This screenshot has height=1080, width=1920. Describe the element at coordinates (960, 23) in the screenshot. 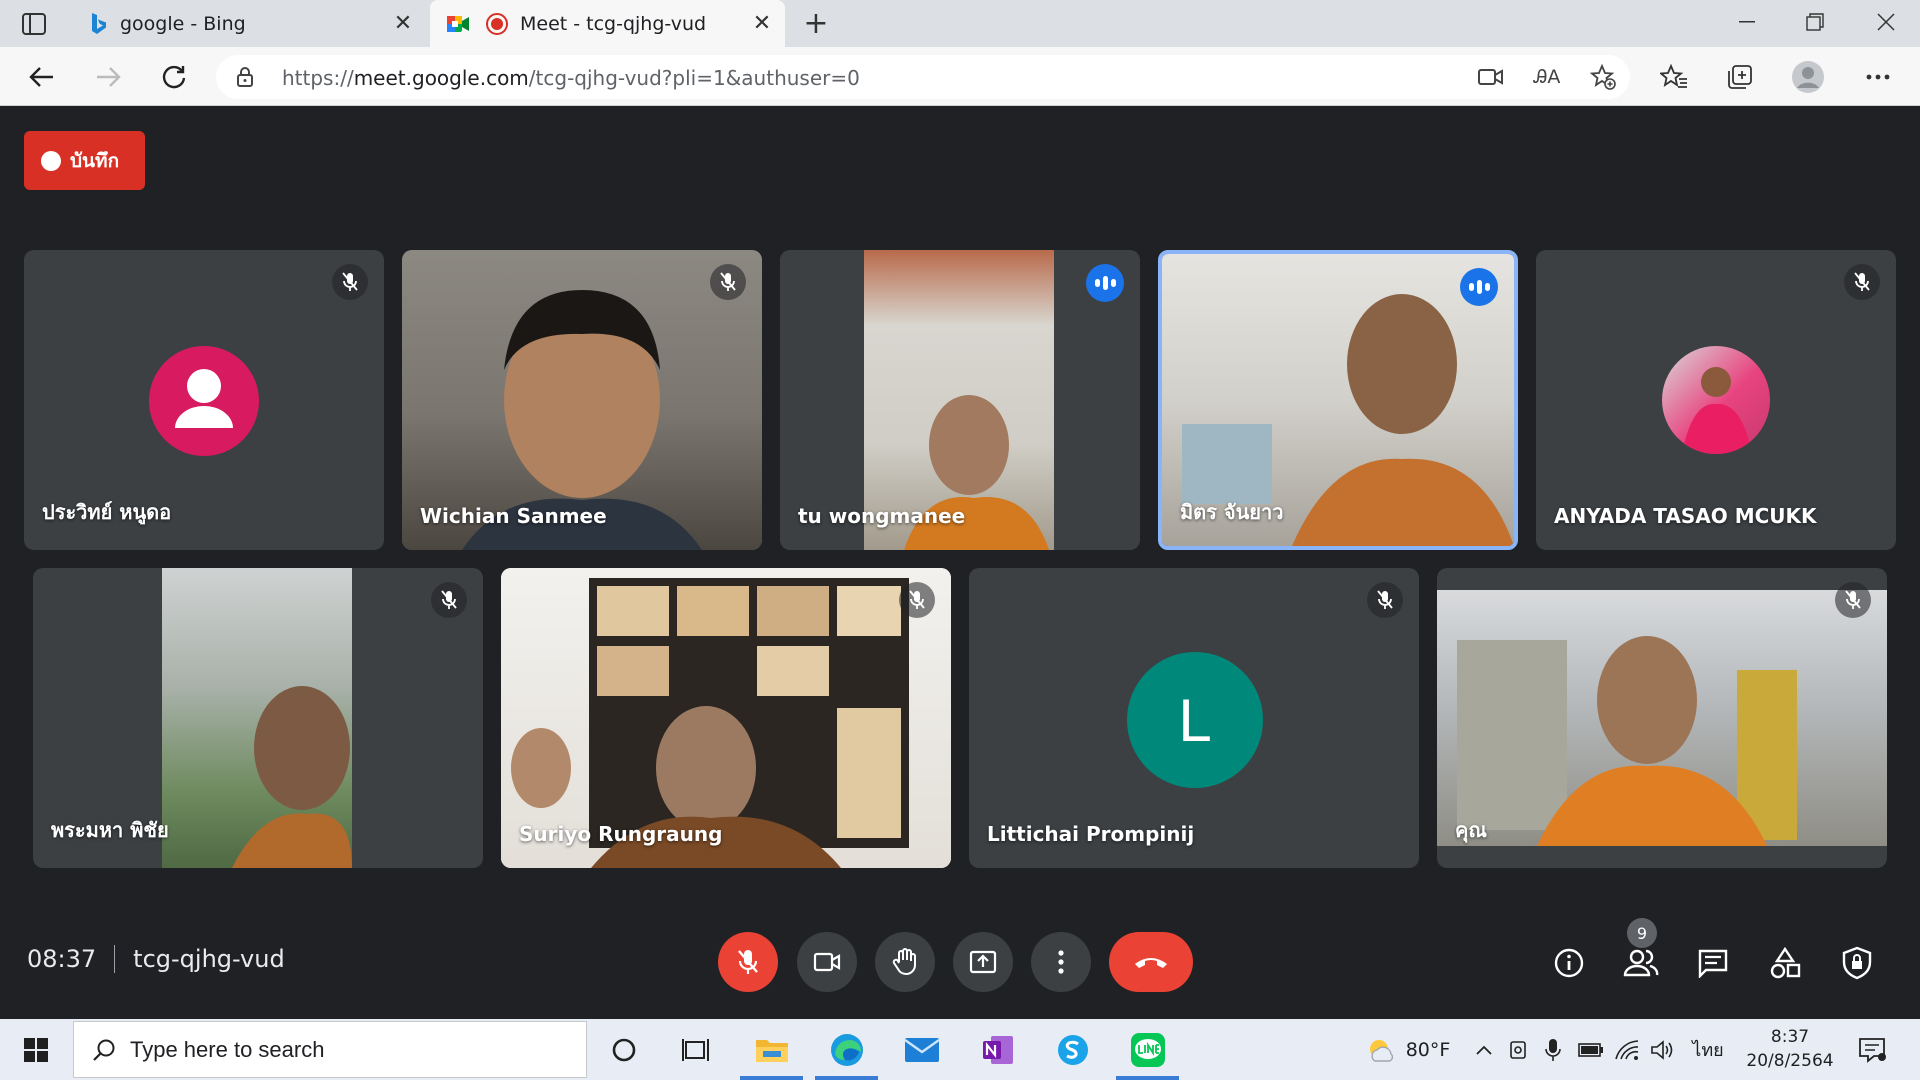

I see `tab-bar: google - Bing ✕ Meet - tcg-qjhg-vud ✕ +` at that location.